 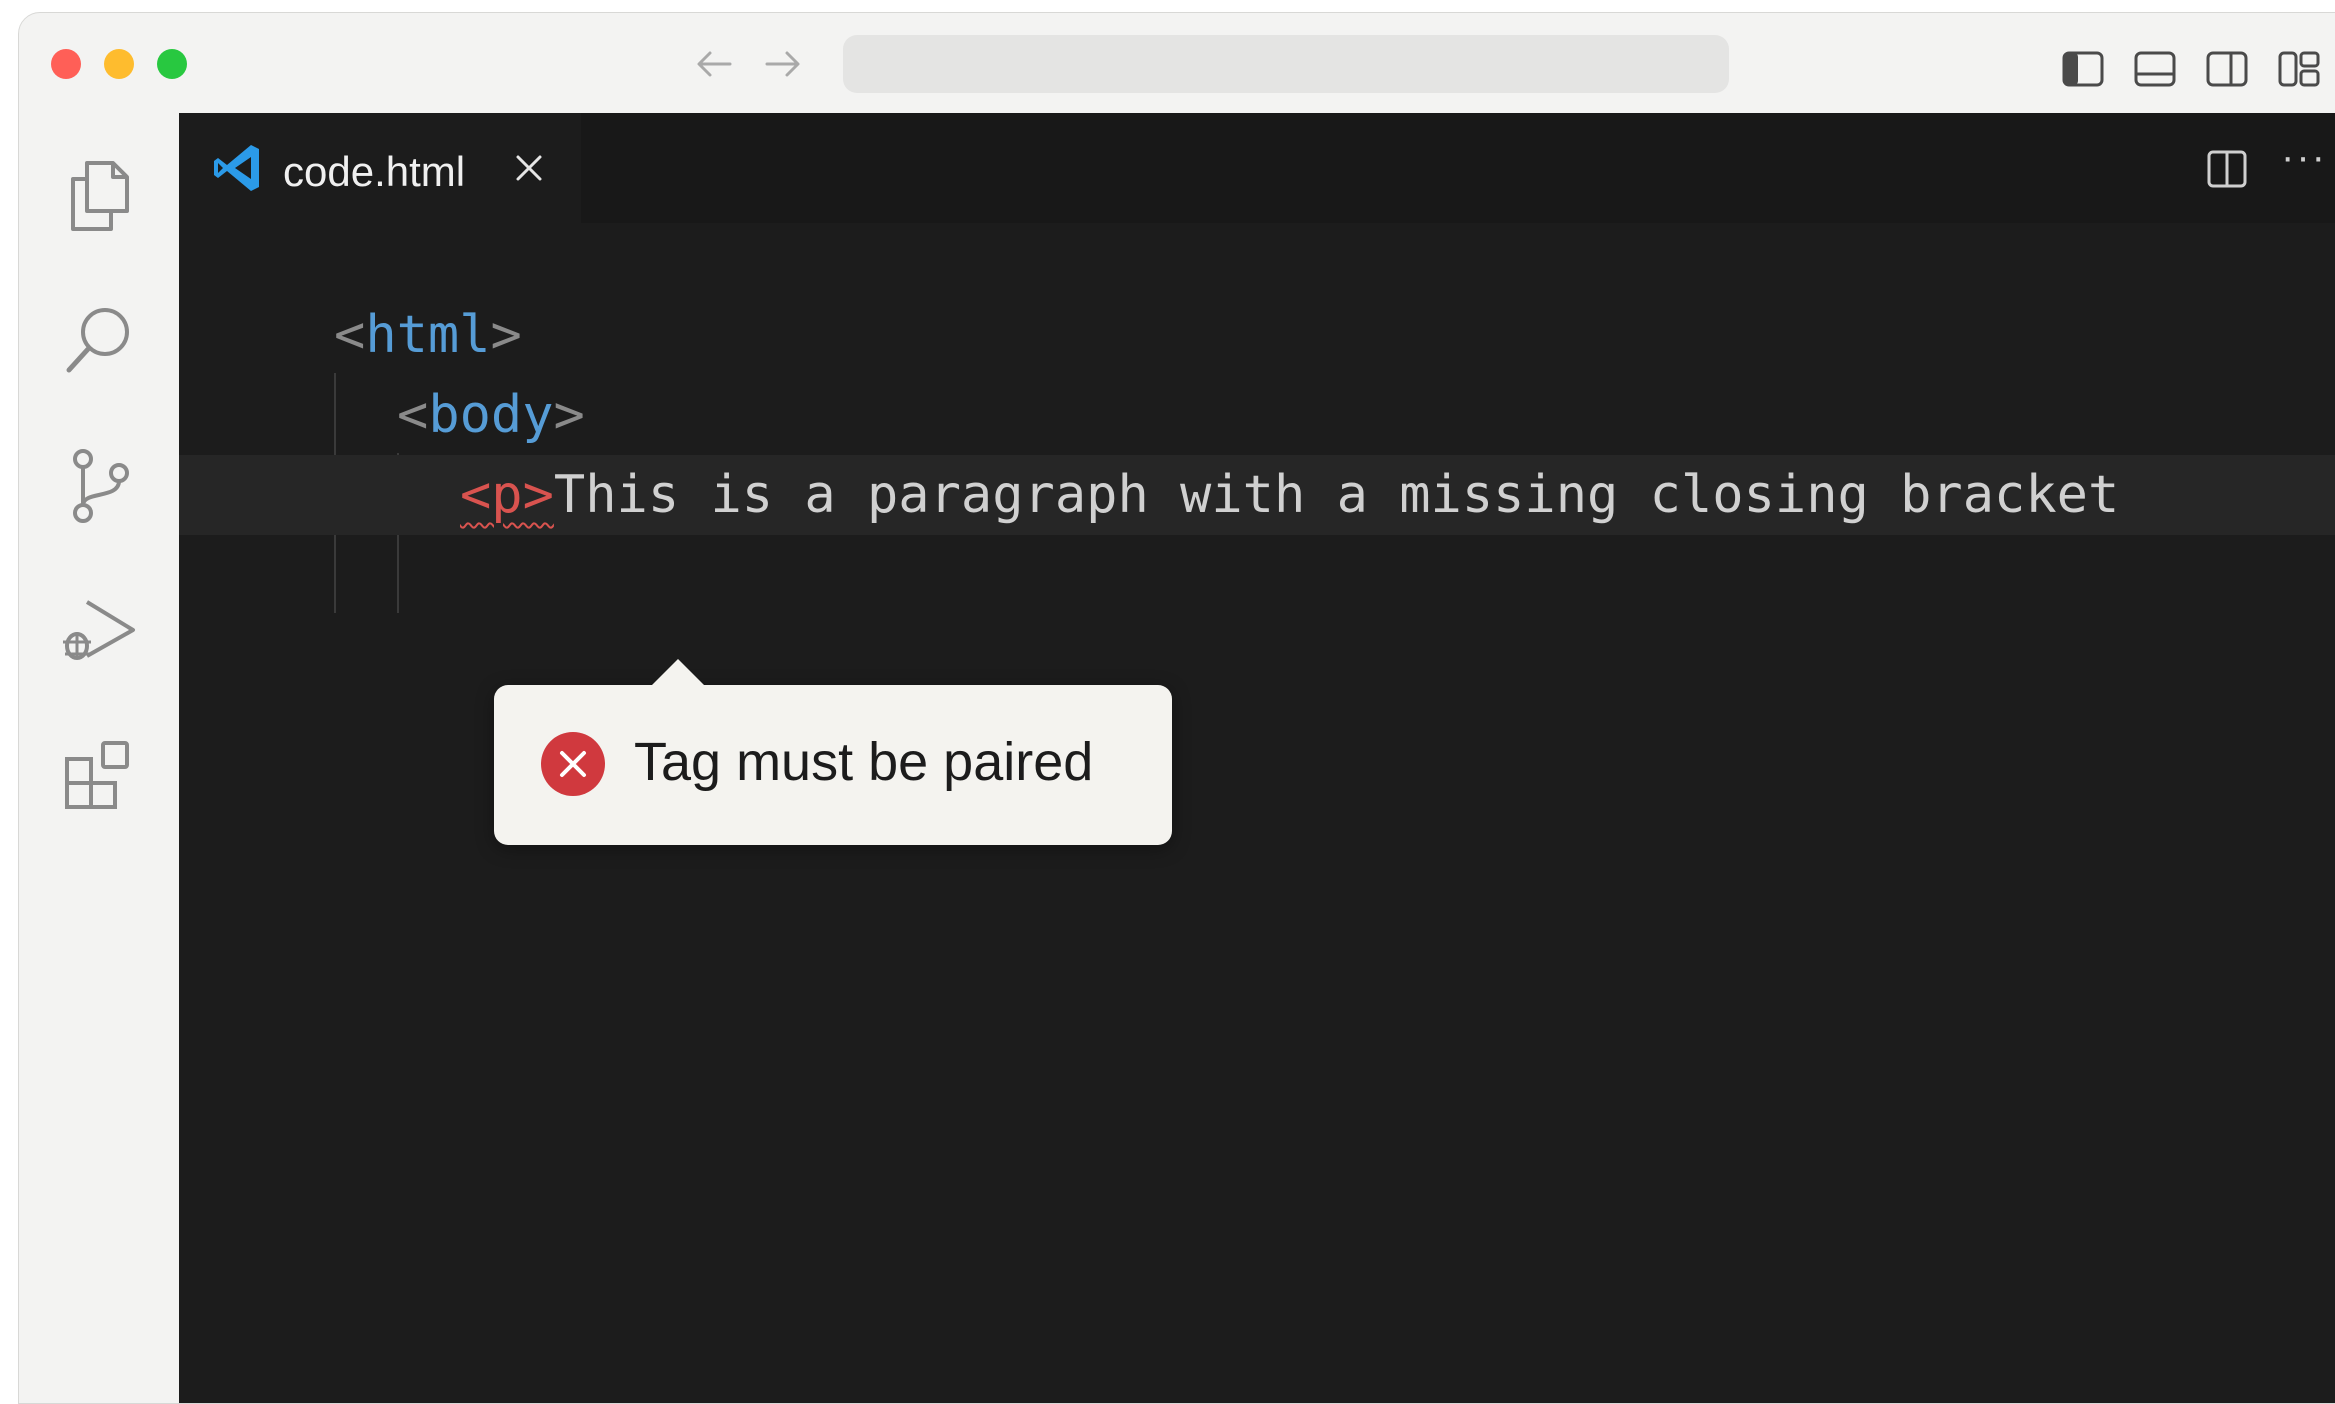 I want to click on minimize-window-button, so click(x=119, y=64).